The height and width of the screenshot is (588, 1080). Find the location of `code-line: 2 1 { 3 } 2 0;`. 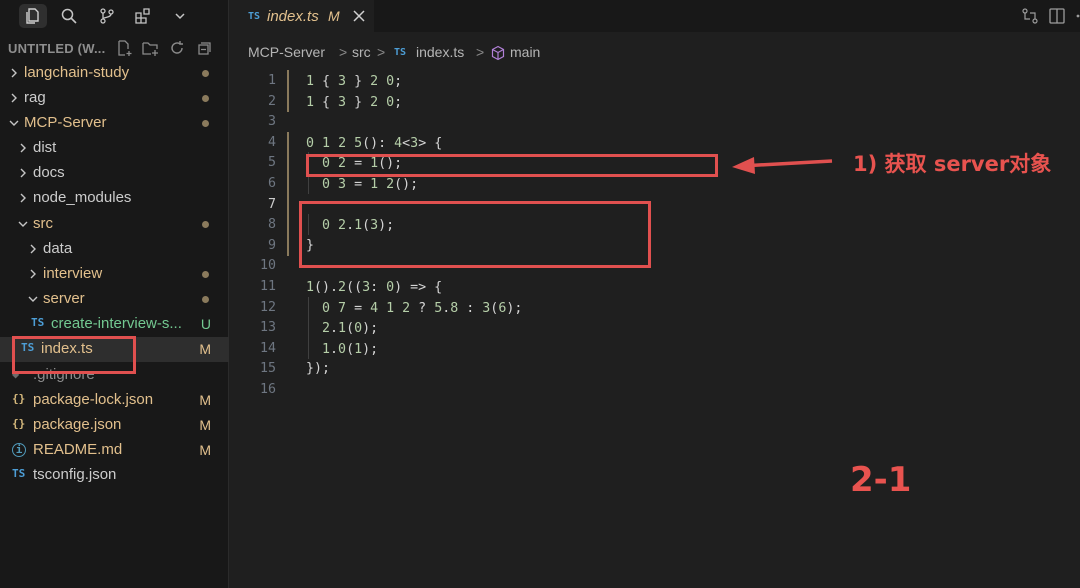

code-line: 2 1 { 3 } 2 0; is located at coordinates (655, 101).